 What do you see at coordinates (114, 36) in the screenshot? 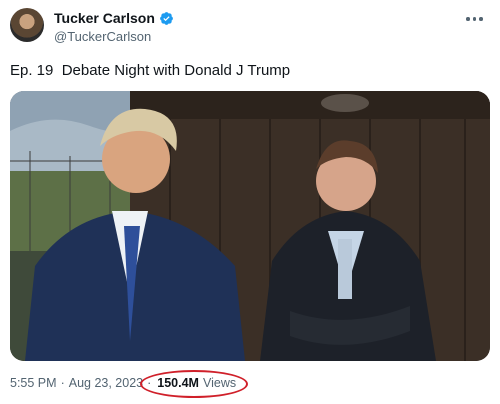
I see `author-handle: @TuckerCarlson` at bounding box center [114, 36].